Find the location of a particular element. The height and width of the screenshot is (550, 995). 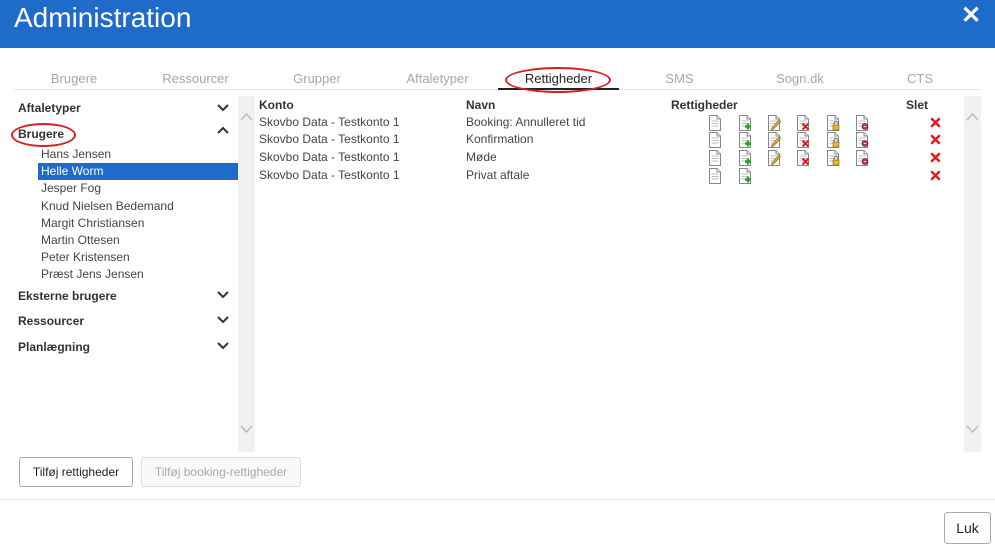

cell-navn: Booking: Annulleret tid is located at coordinates (526, 122).